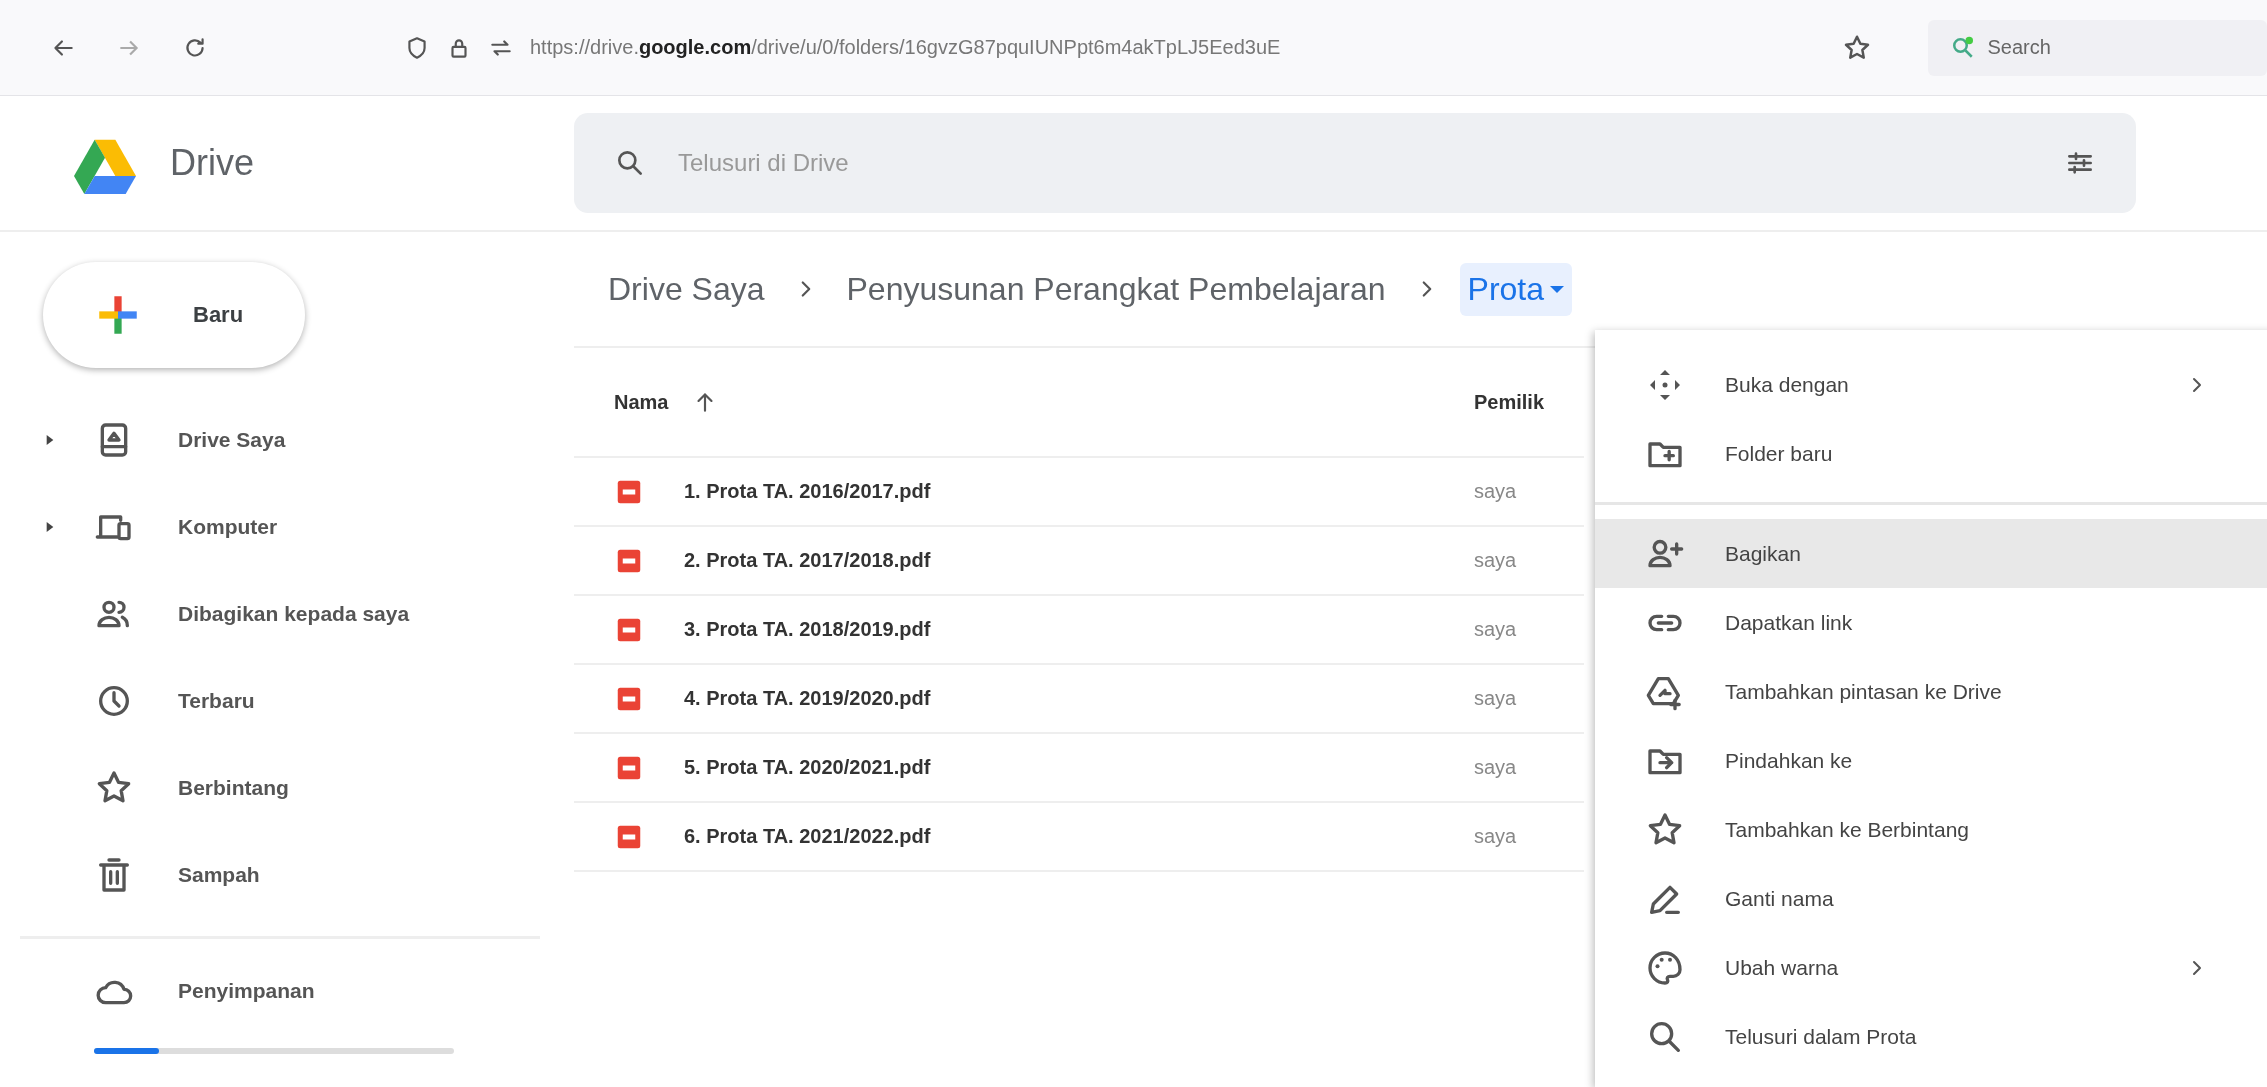 The height and width of the screenshot is (1087, 2267). Describe the element at coordinates (686, 289) in the screenshot. I see `breadcrumb-item: Drive Saya` at that location.